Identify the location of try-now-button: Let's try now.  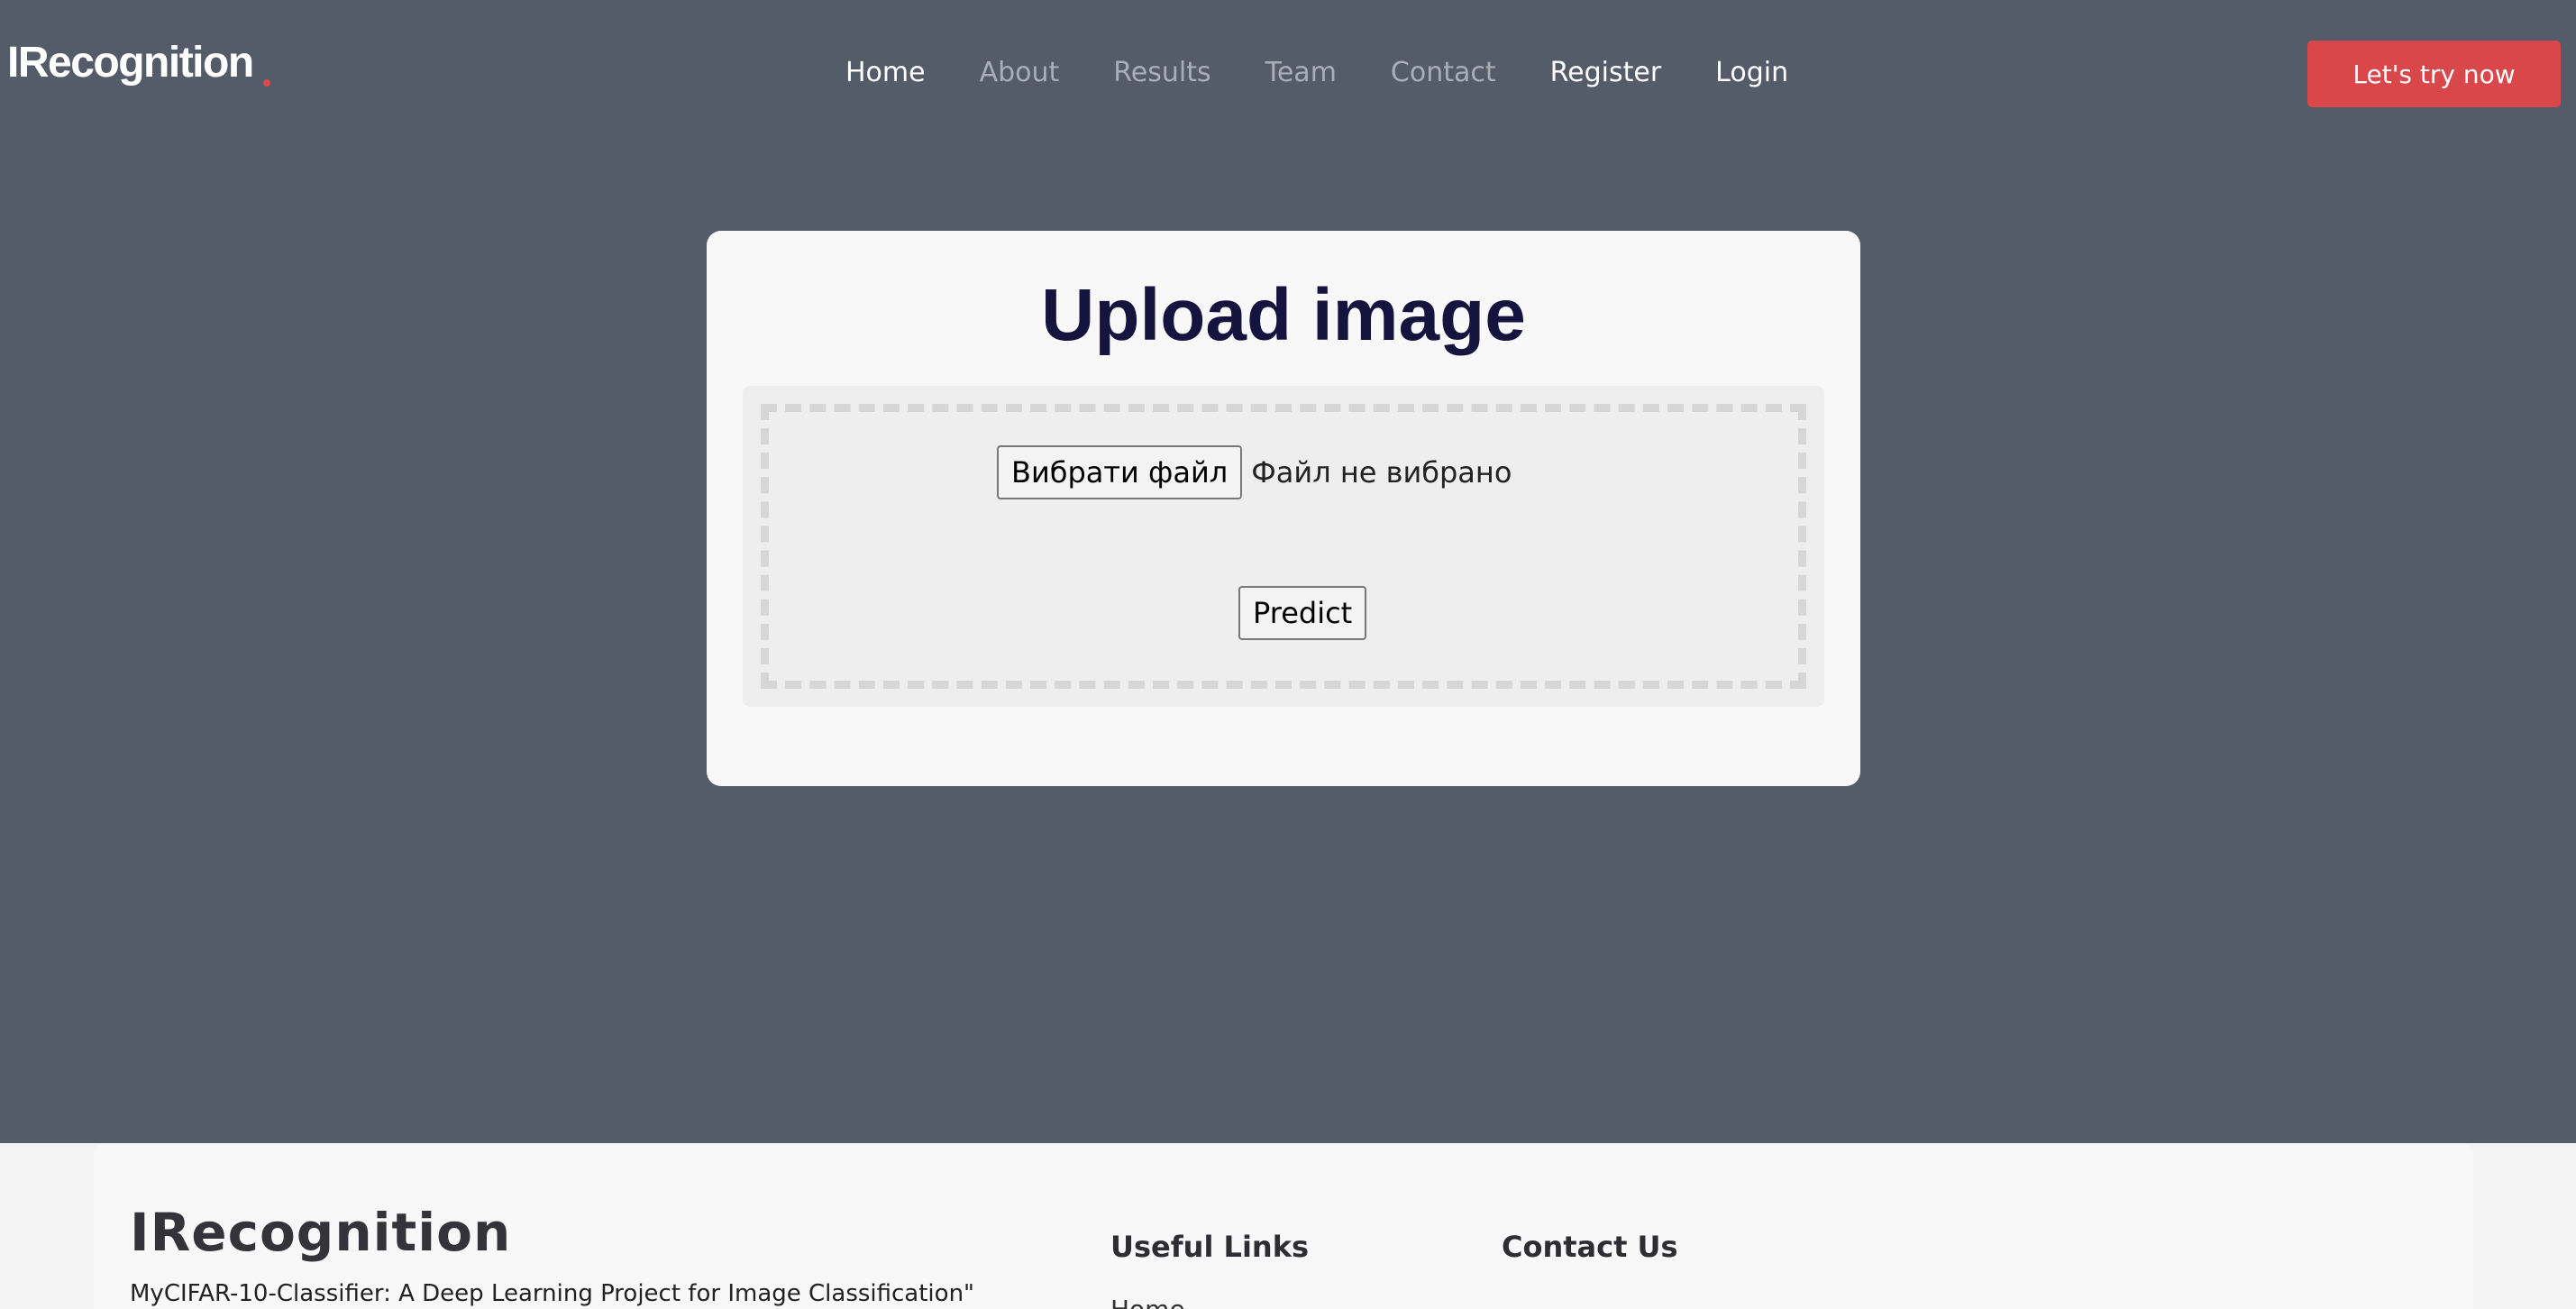
(2434, 74).